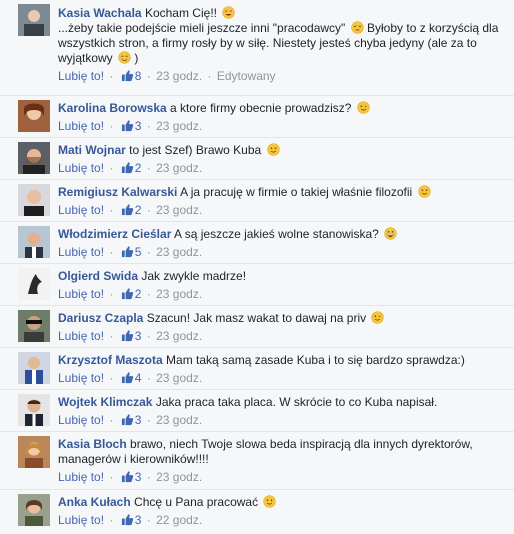  I want to click on comment-author: Krzysztof Maszota, so click(110, 360).